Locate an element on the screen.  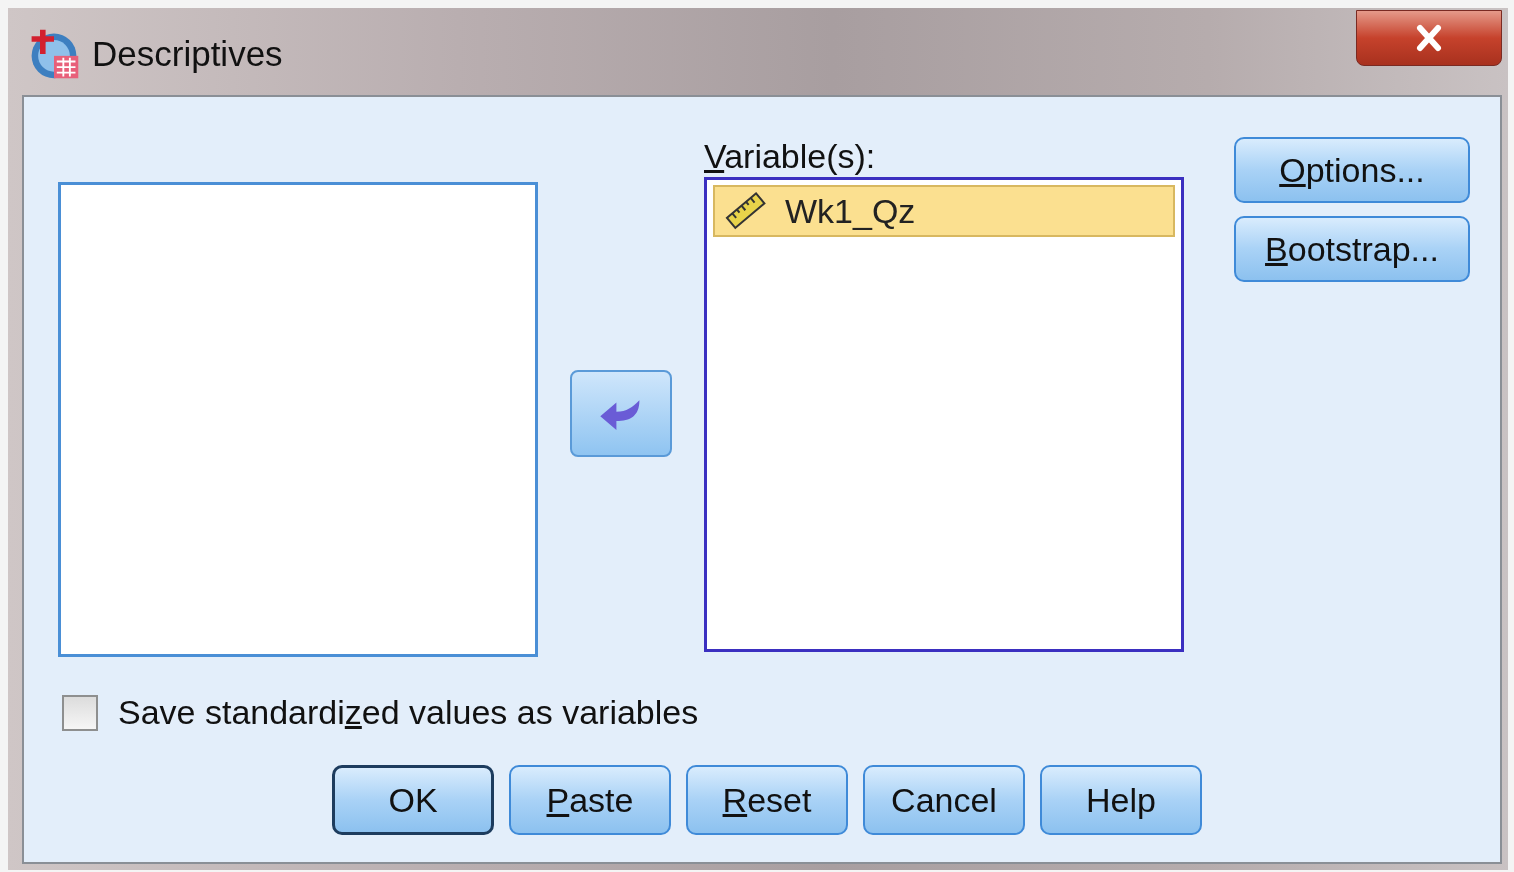
dialog-button: Paste is located at coordinates (590, 800).